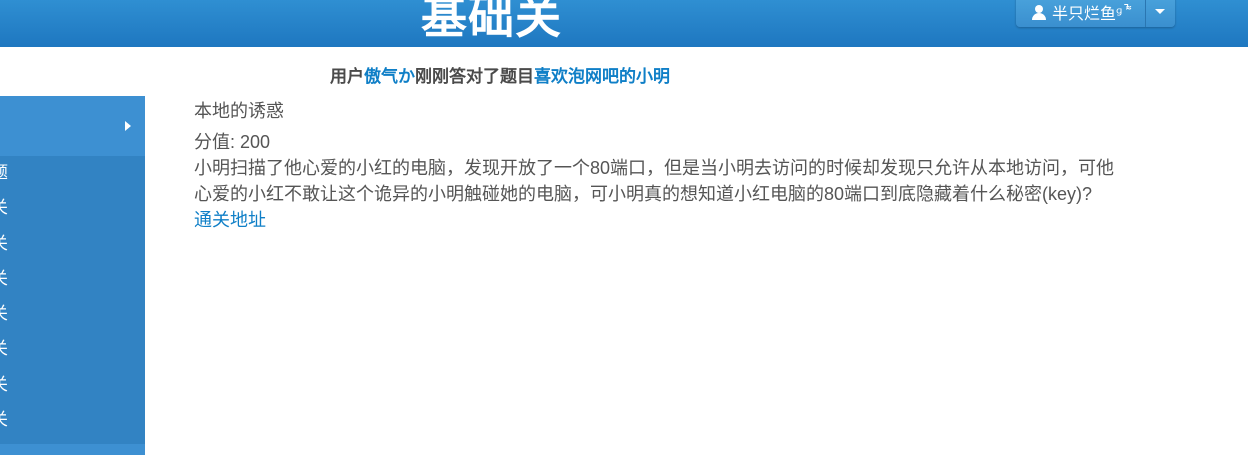 The image size is (1248, 455). Describe the element at coordinates (661, 142) in the screenshot. I see `challenge-score: 分值: 200` at that location.